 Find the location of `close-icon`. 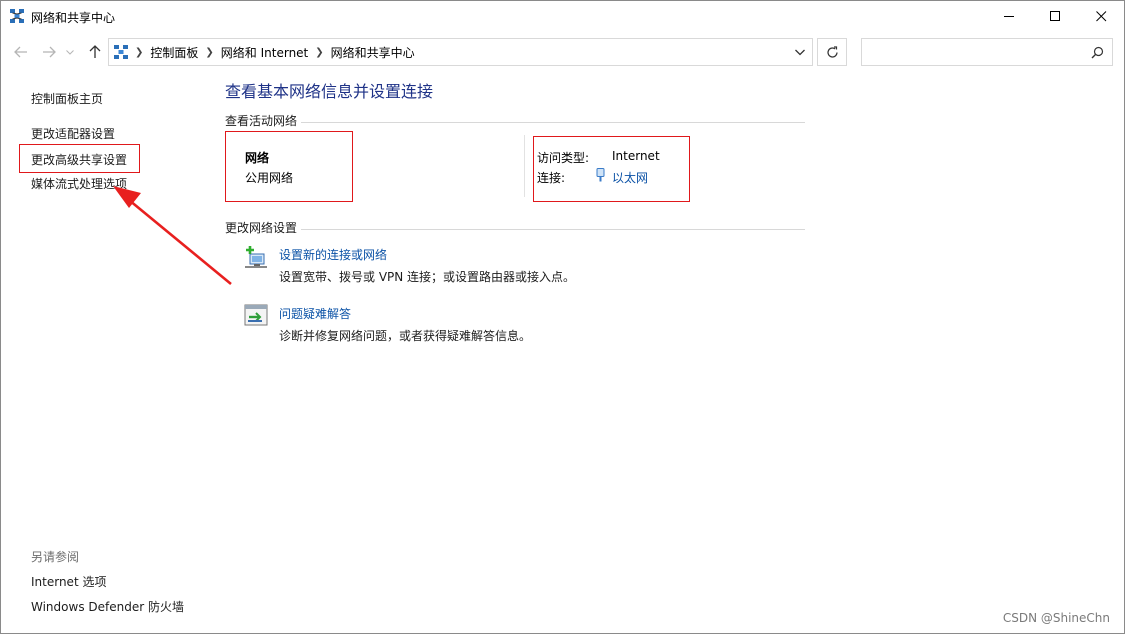

close-icon is located at coordinates (1100, 15).